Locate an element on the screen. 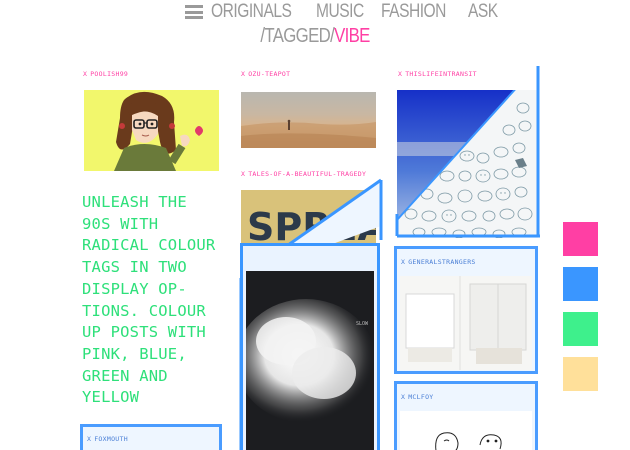 This screenshot has width=630, height=450. swatch-blue is located at coordinates (580, 284).